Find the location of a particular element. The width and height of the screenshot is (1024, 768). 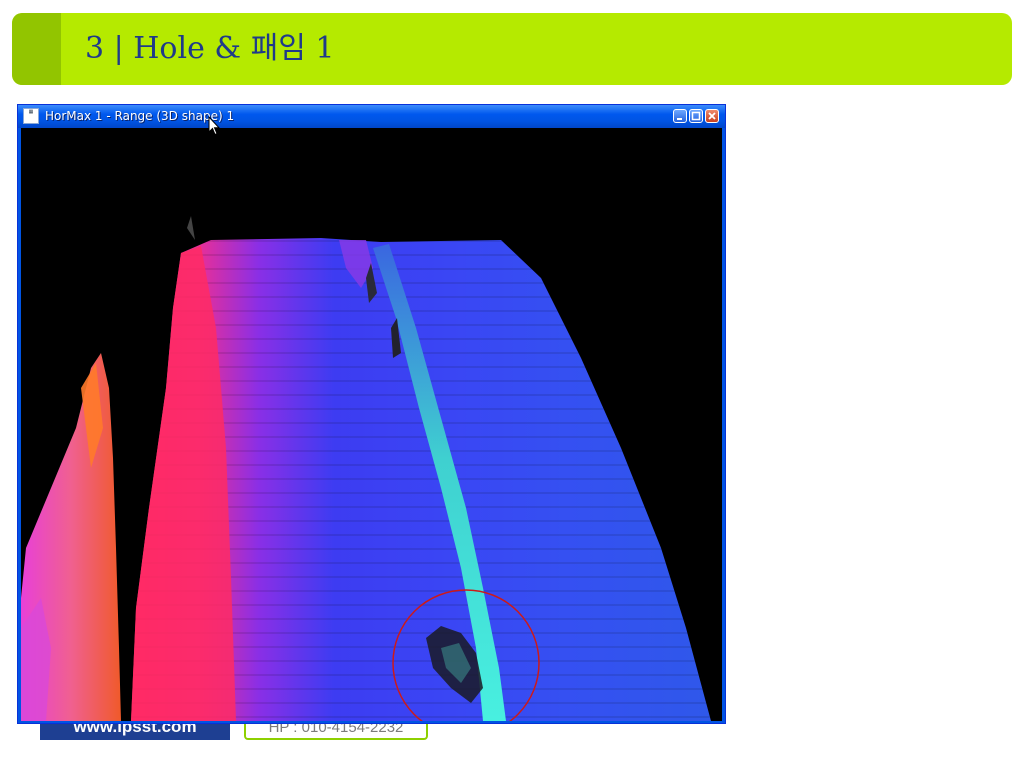

window-title: HorMax 1 - Range (3D shape) 1 is located at coordinates (140, 116).